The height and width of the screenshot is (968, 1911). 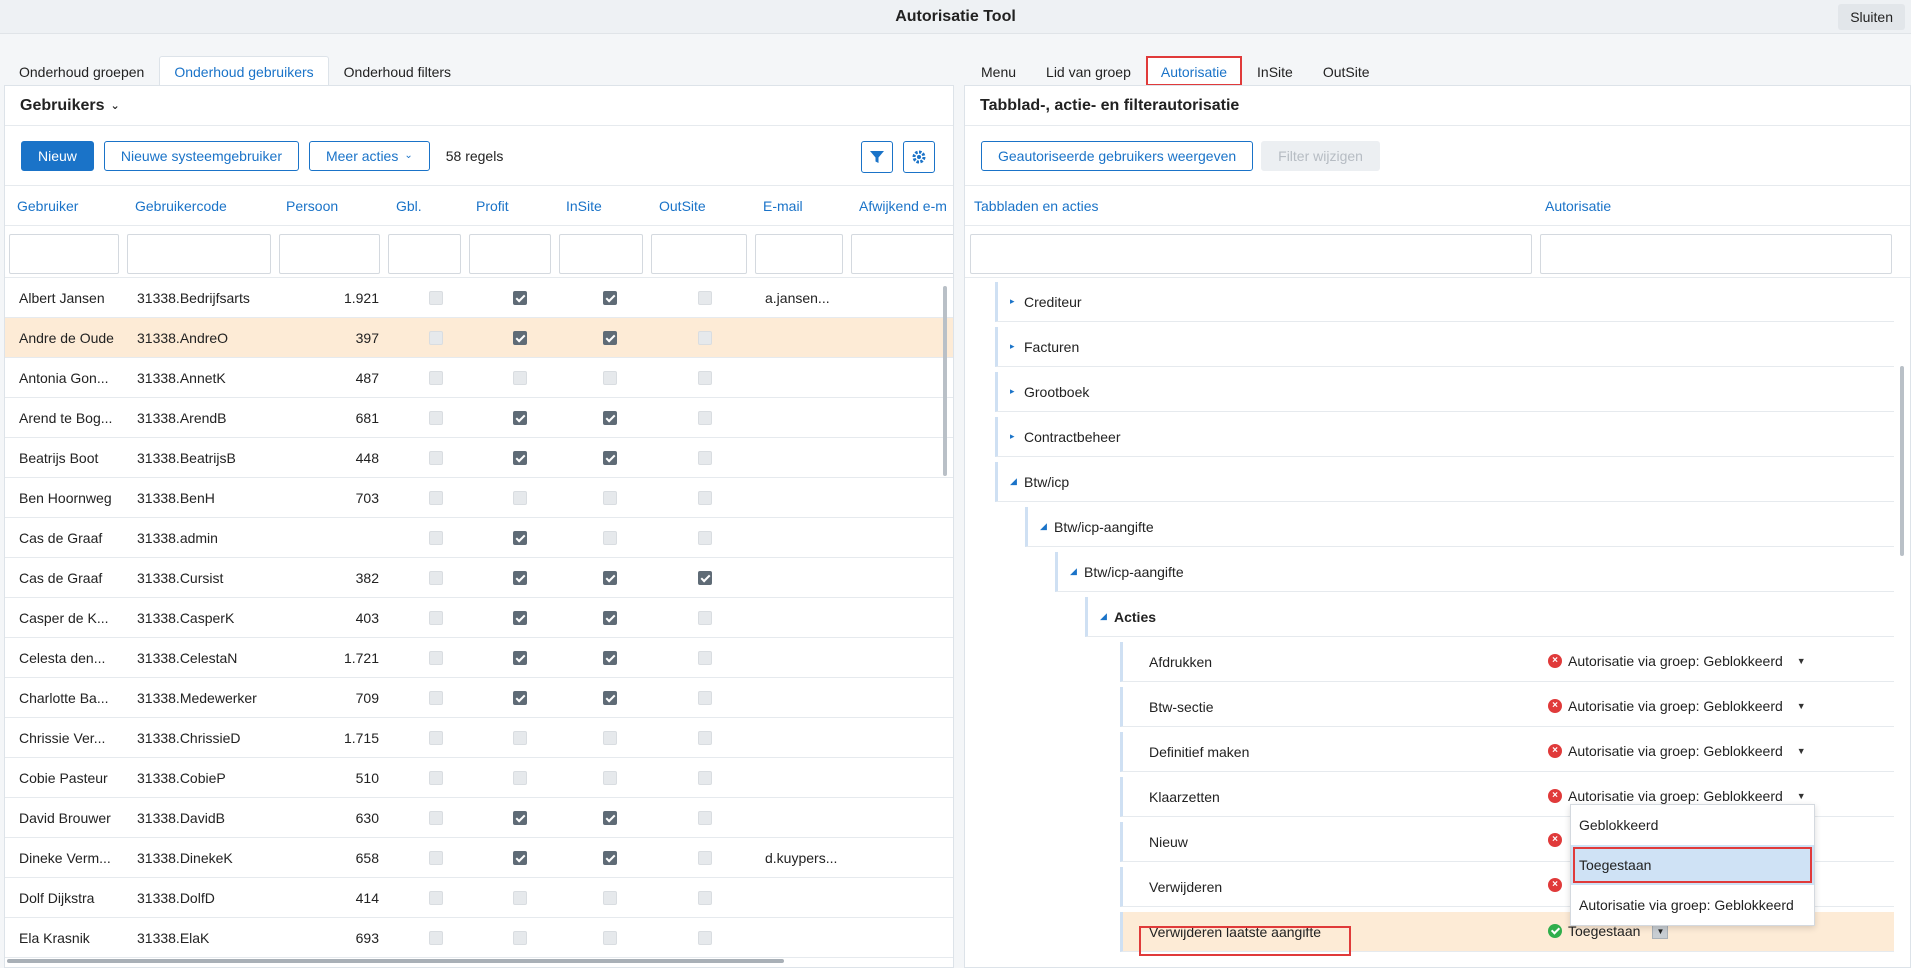 What do you see at coordinates (1275, 71) in the screenshot?
I see `tab-insite: InSite` at bounding box center [1275, 71].